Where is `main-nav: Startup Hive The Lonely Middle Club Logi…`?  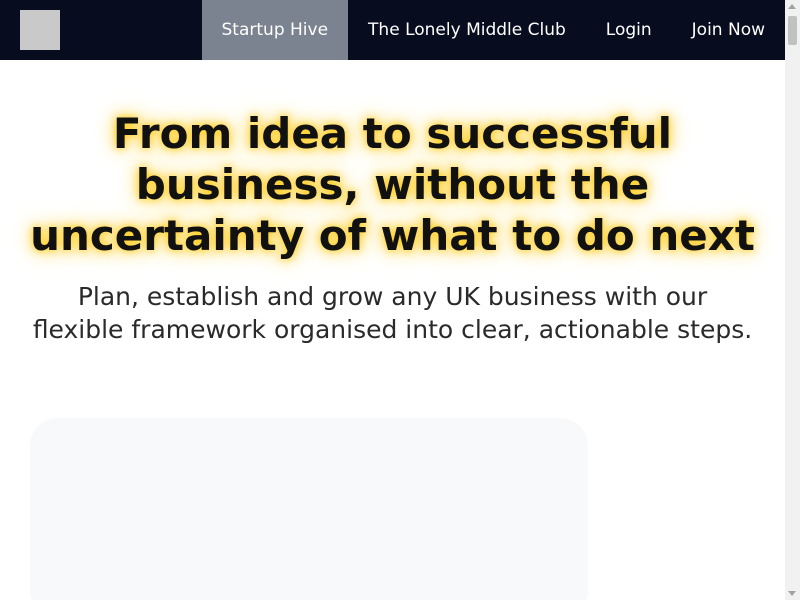
main-nav: Startup Hive The Lonely Middle Club Logi… is located at coordinates (493, 30).